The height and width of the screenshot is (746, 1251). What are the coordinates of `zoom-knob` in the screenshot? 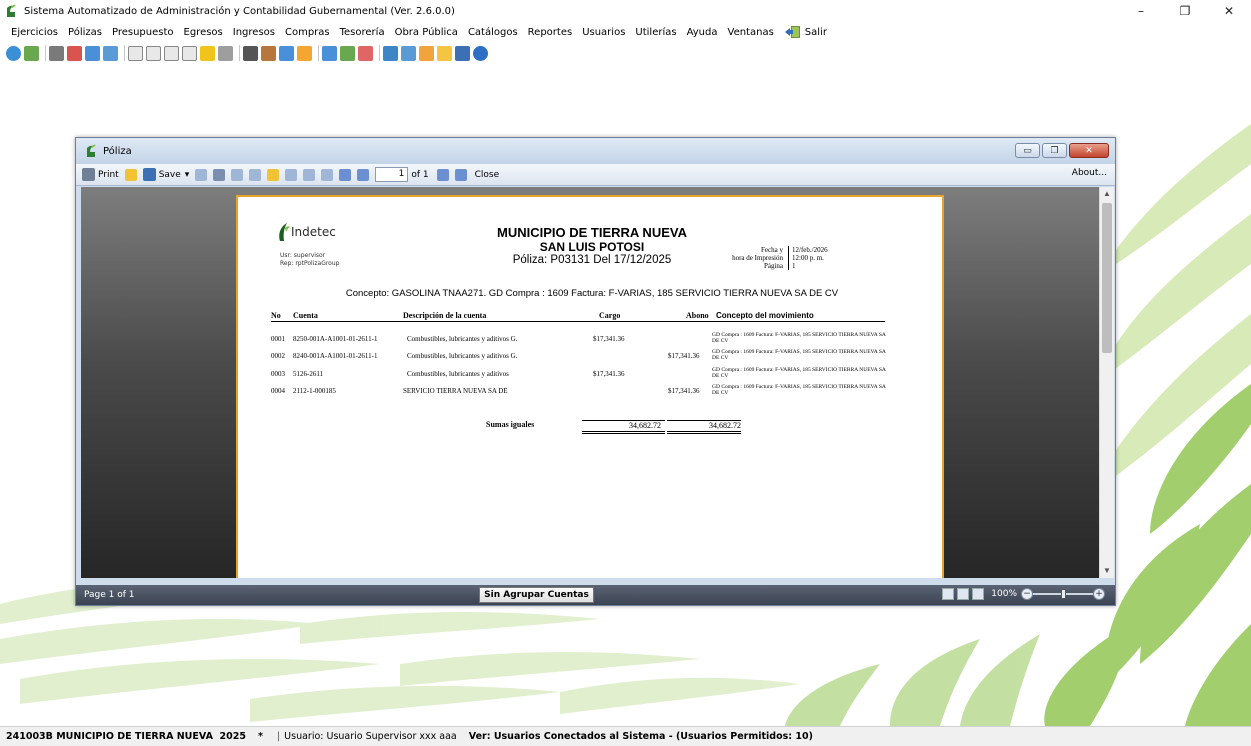 It's located at (1063, 594).